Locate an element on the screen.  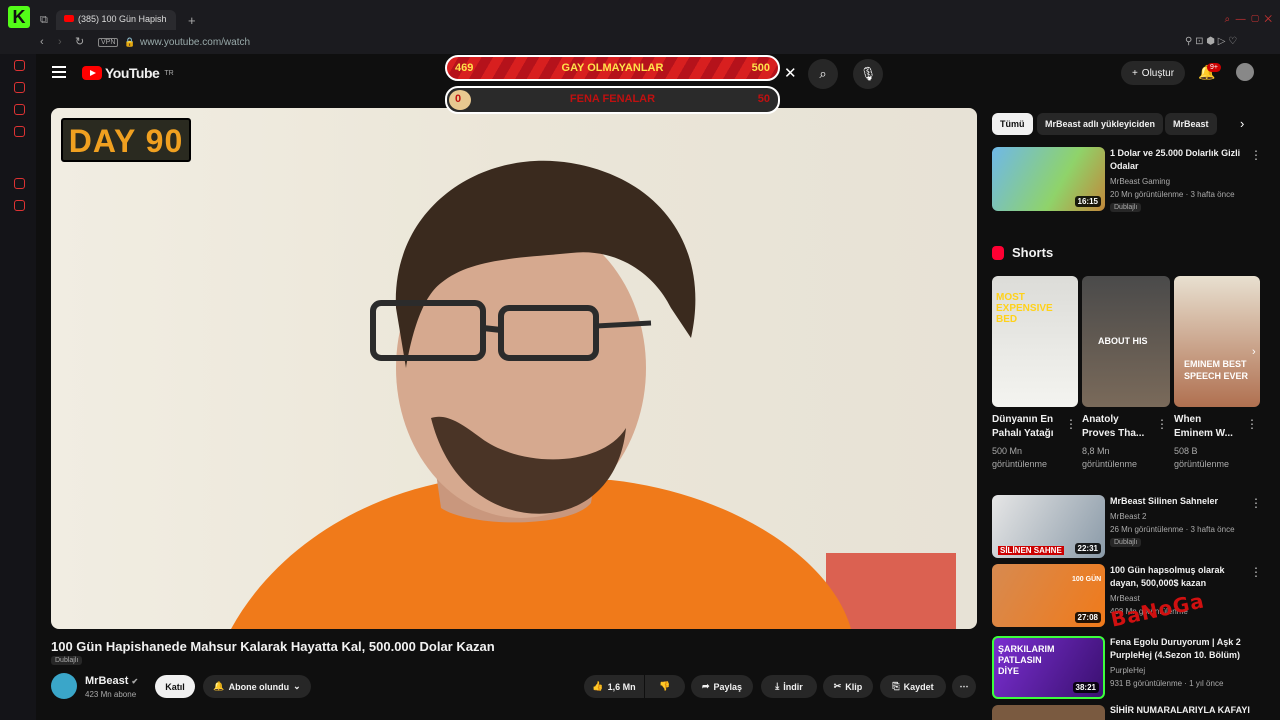
region-code: TR is located at coordinates (169, 73).